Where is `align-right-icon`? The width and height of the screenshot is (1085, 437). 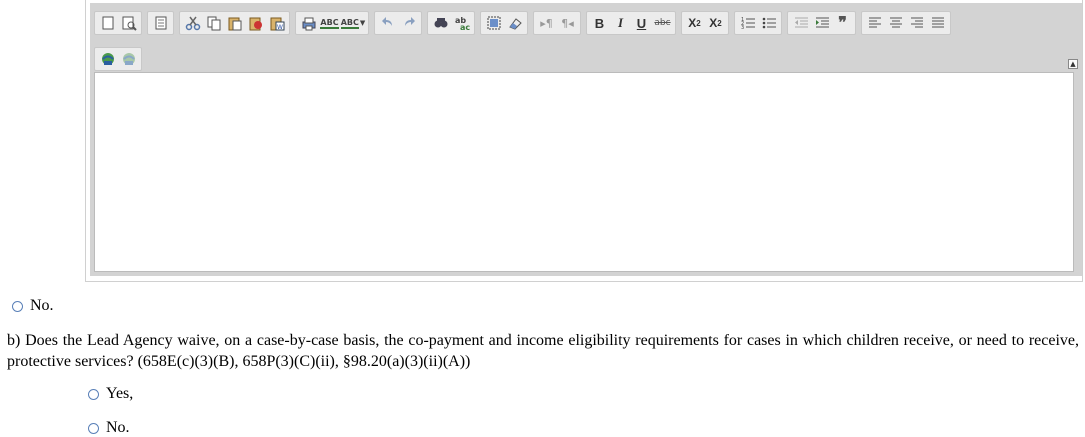 align-right-icon is located at coordinates (916, 23).